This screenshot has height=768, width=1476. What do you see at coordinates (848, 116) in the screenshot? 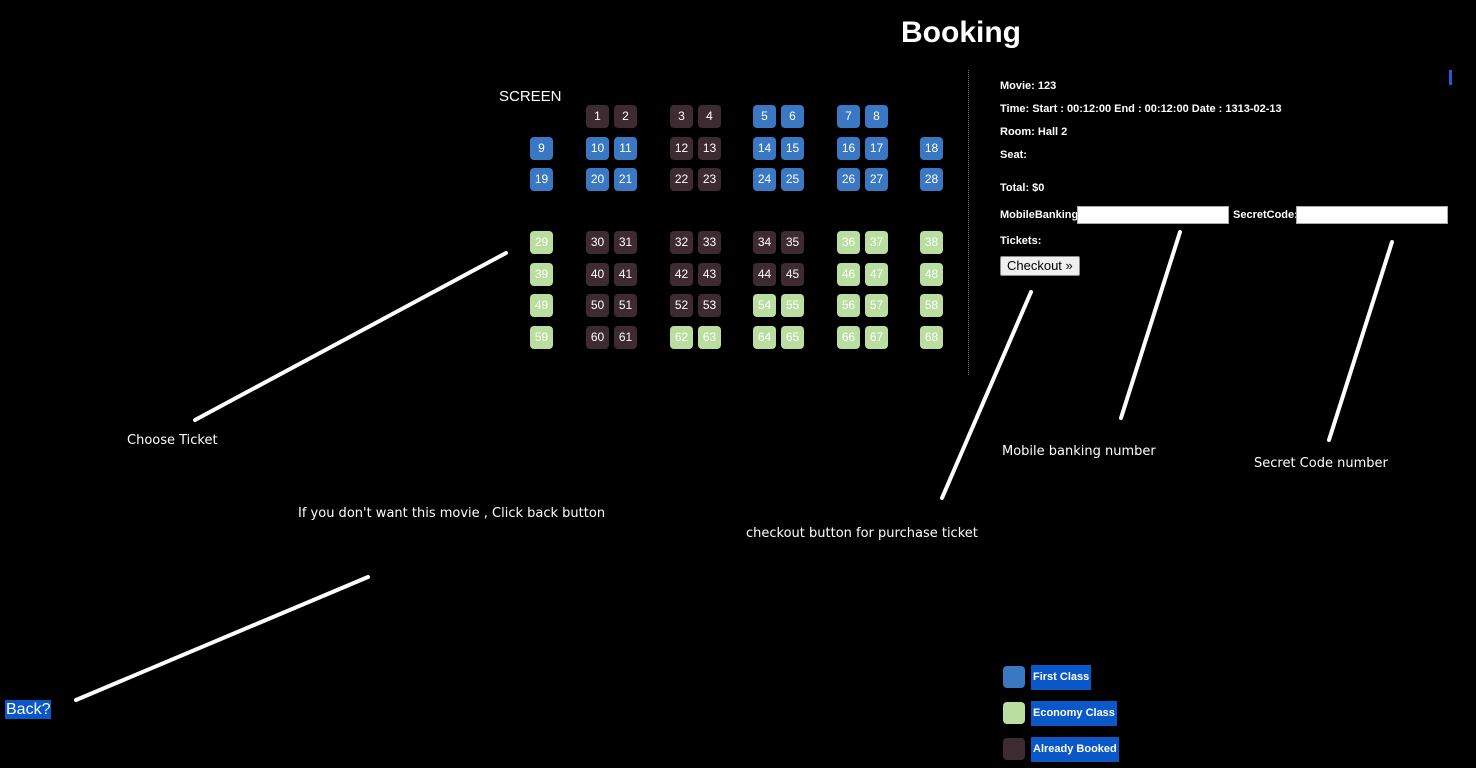
I see `seat-7: 7` at bounding box center [848, 116].